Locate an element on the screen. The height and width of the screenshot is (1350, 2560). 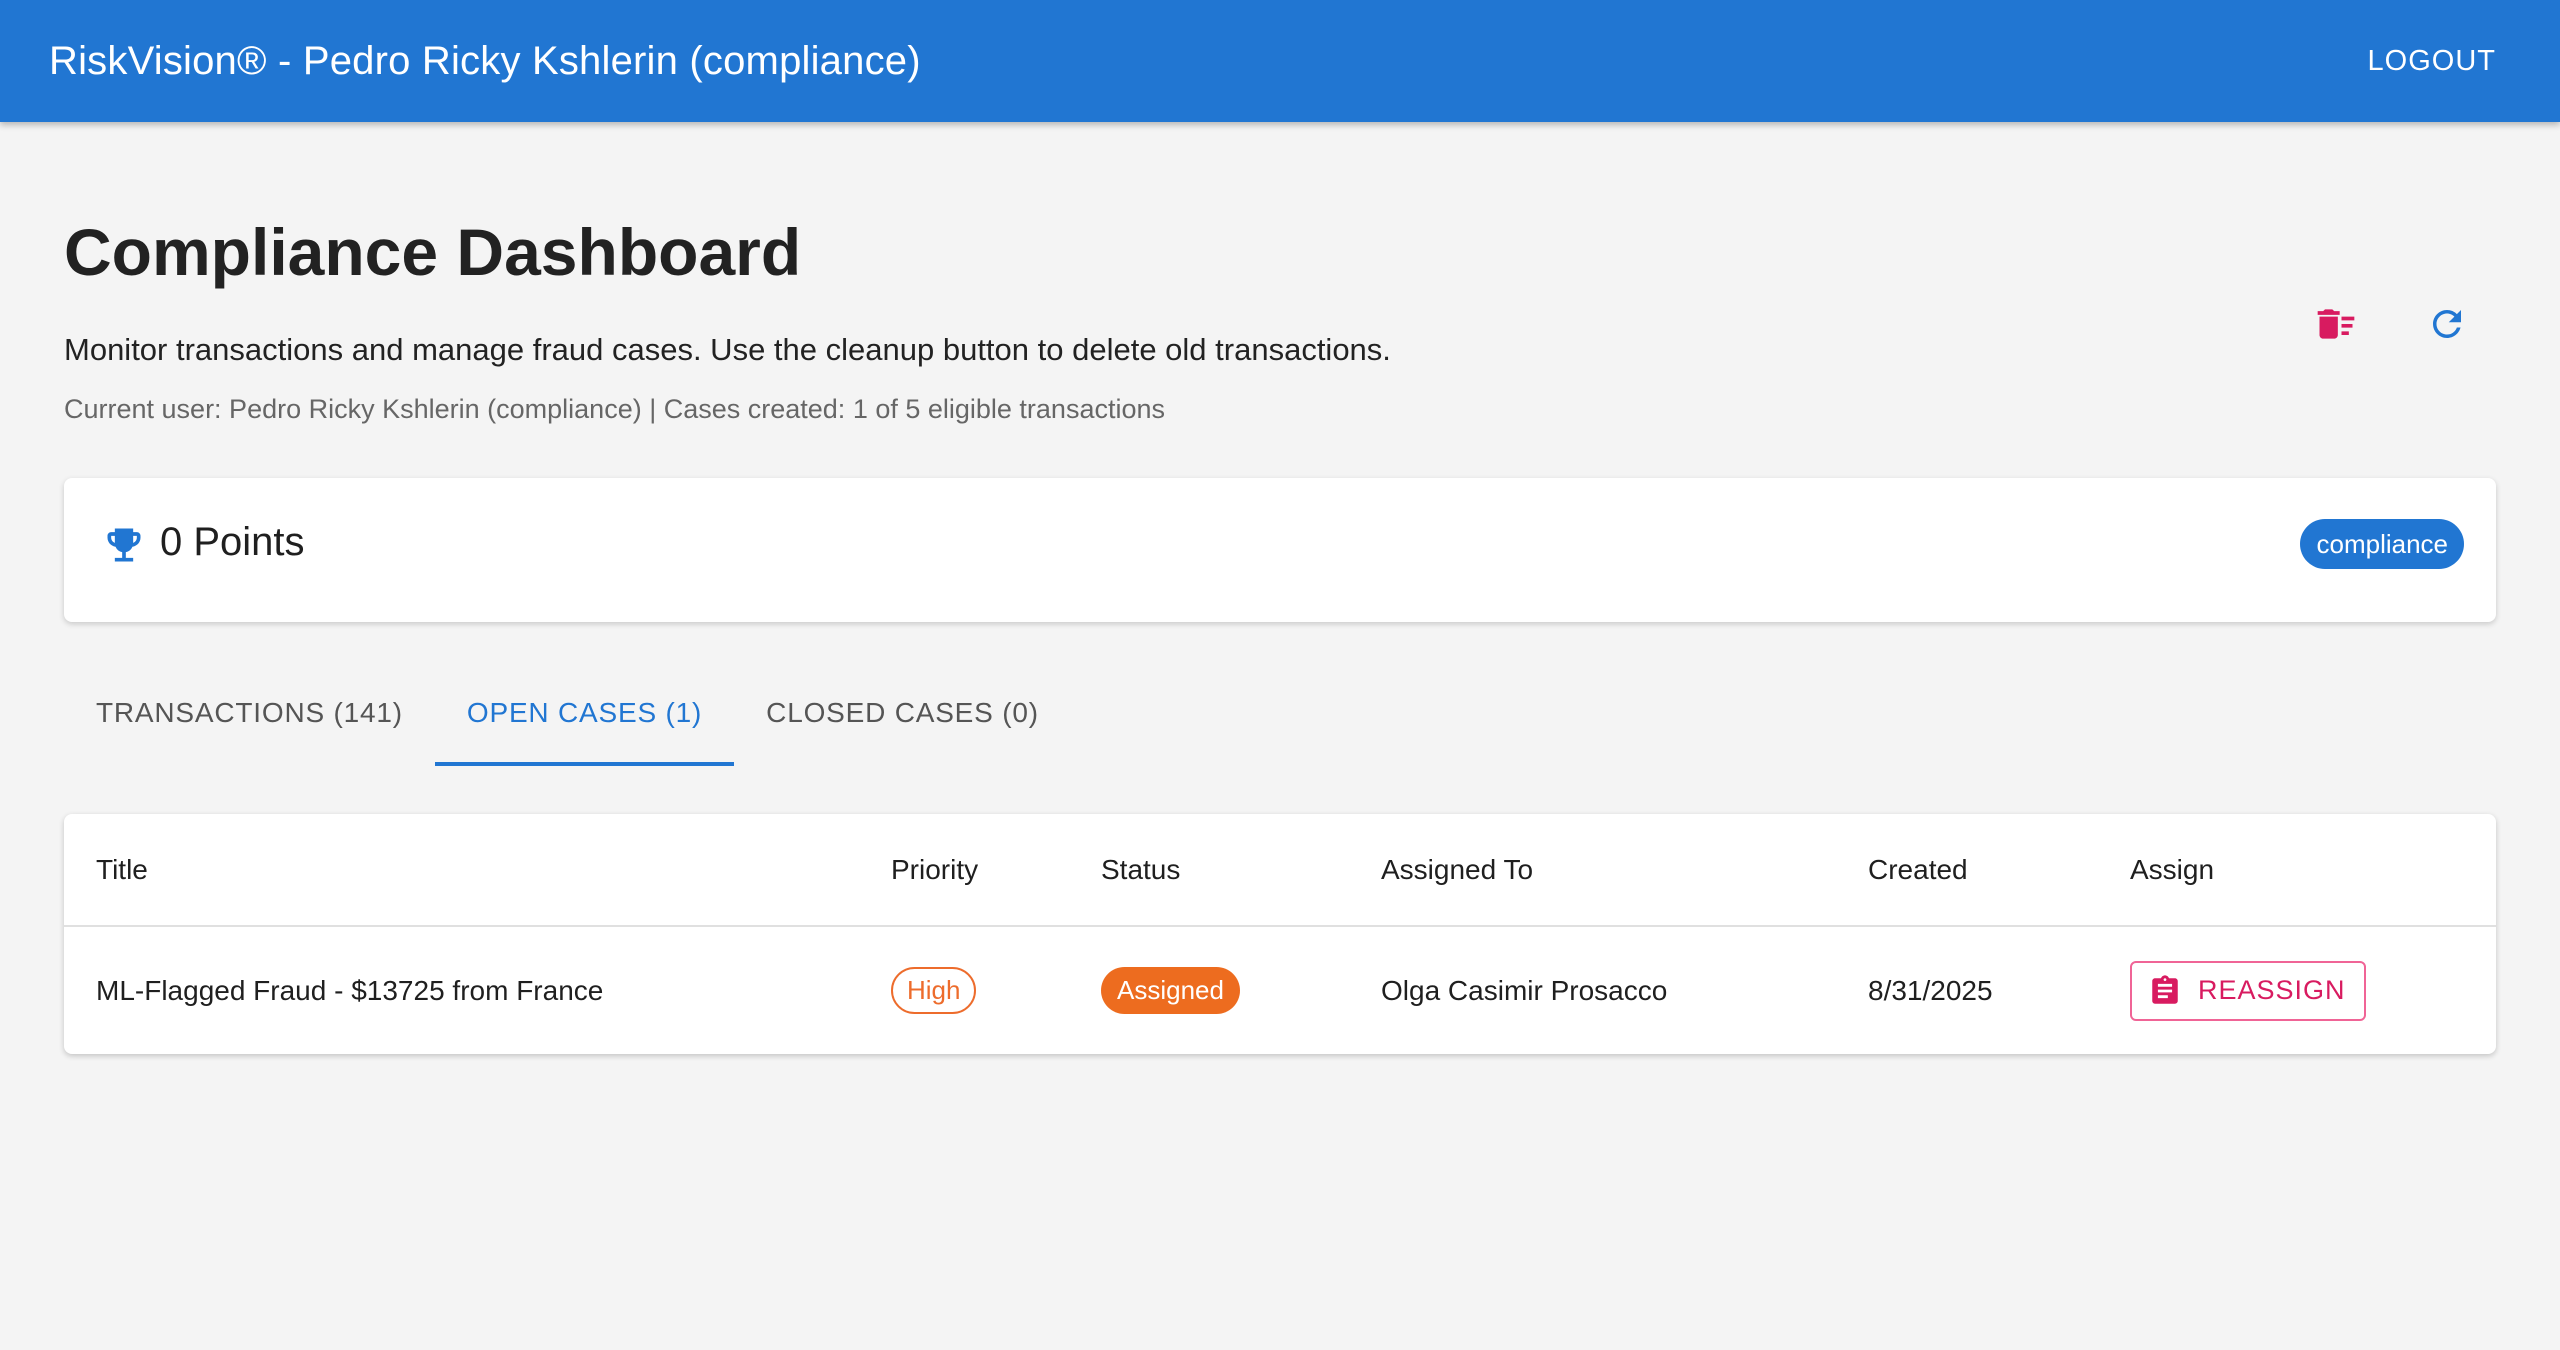
column-header-priority: Priority is located at coordinates (935, 869).